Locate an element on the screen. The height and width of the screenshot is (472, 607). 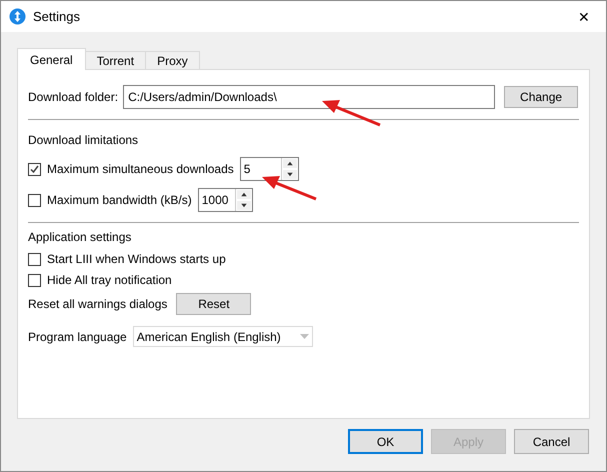
field-label: Download folder: is located at coordinates (73, 97).